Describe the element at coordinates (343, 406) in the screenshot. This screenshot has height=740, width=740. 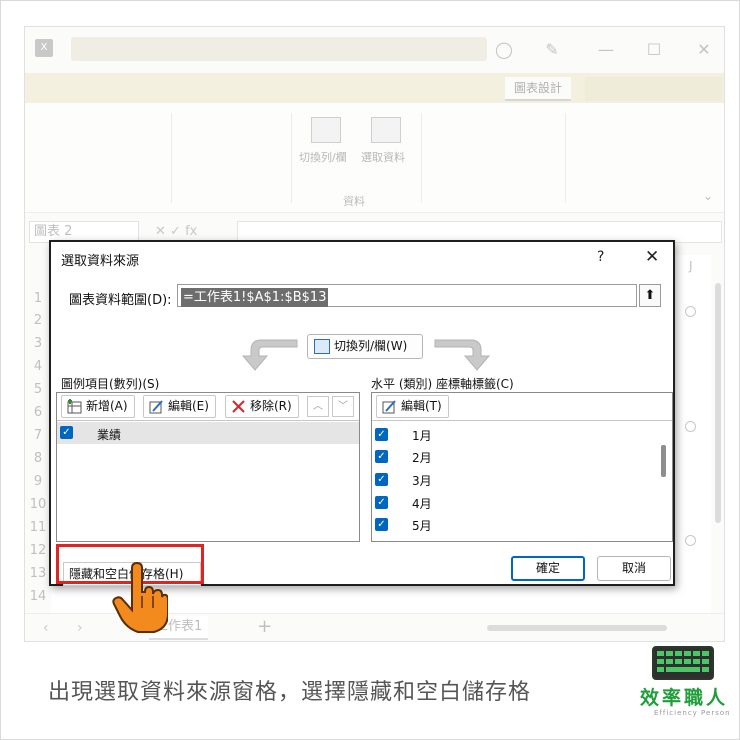
I see `move-down-button: ﹀` at that location.